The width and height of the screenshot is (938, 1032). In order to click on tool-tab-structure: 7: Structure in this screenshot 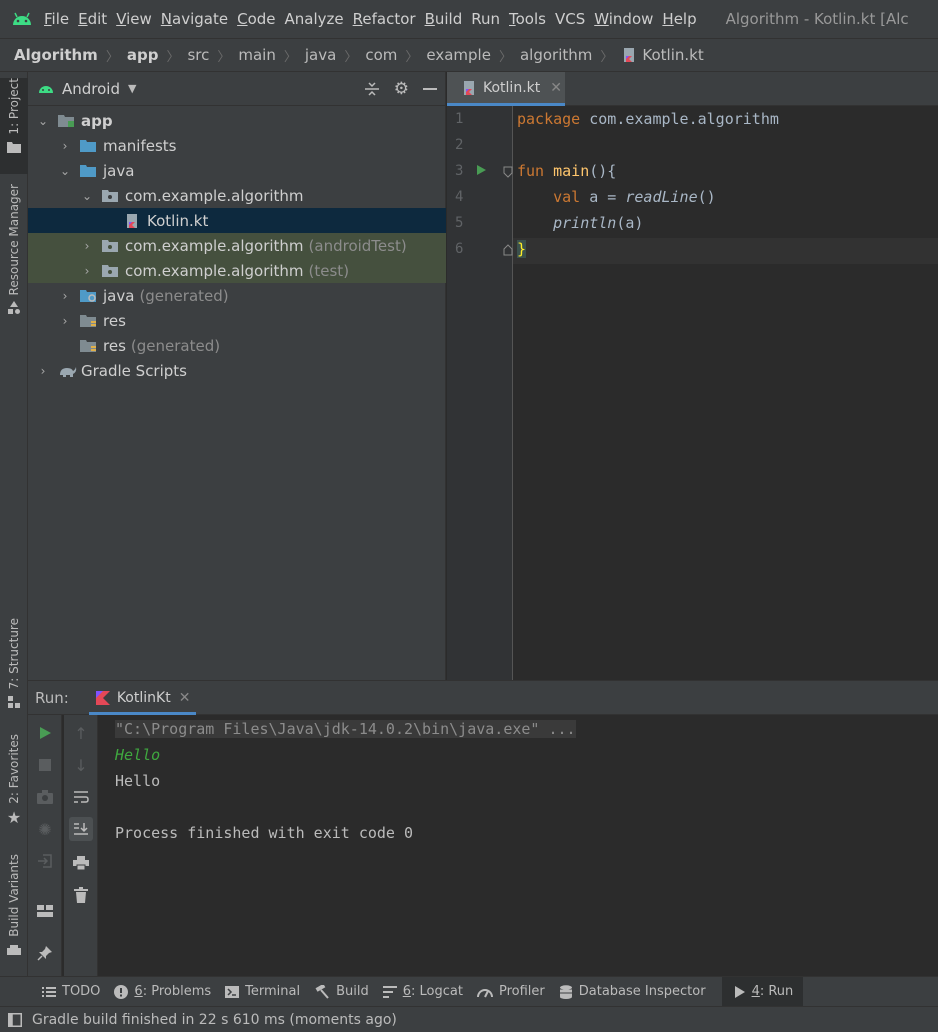, I will do `click(14, 666)`.